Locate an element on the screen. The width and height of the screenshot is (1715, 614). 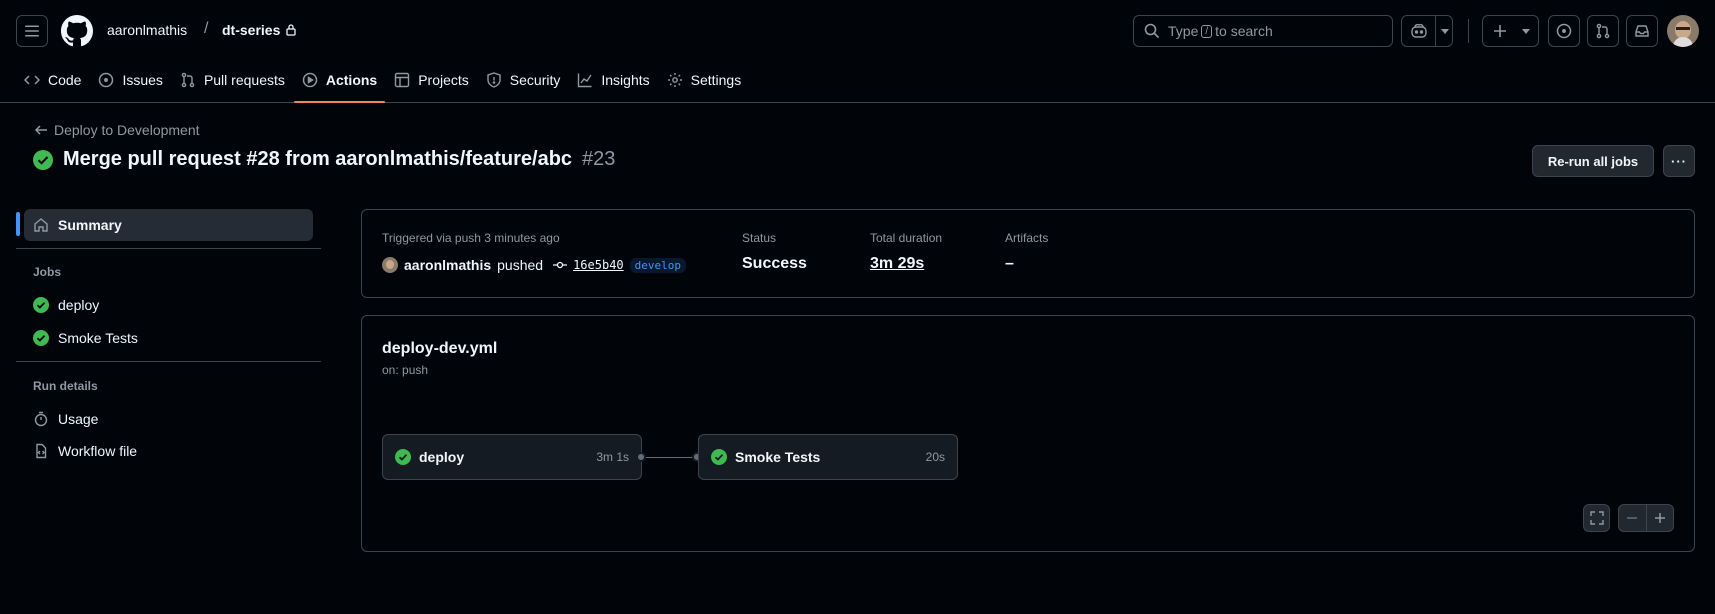
job-duration: 3m 1s is located at coordinates (612, 457).